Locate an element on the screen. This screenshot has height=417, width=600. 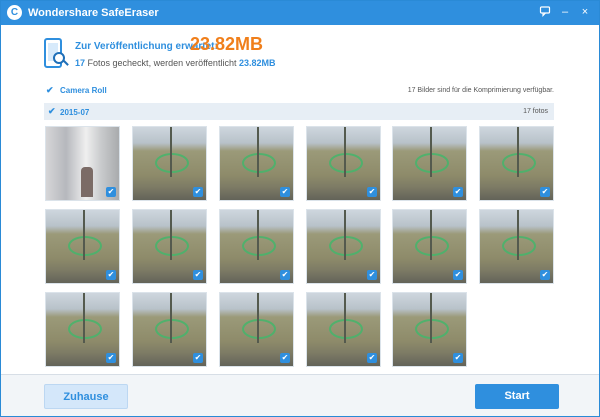
phone-search-icon is located at coordinates (56, 53).